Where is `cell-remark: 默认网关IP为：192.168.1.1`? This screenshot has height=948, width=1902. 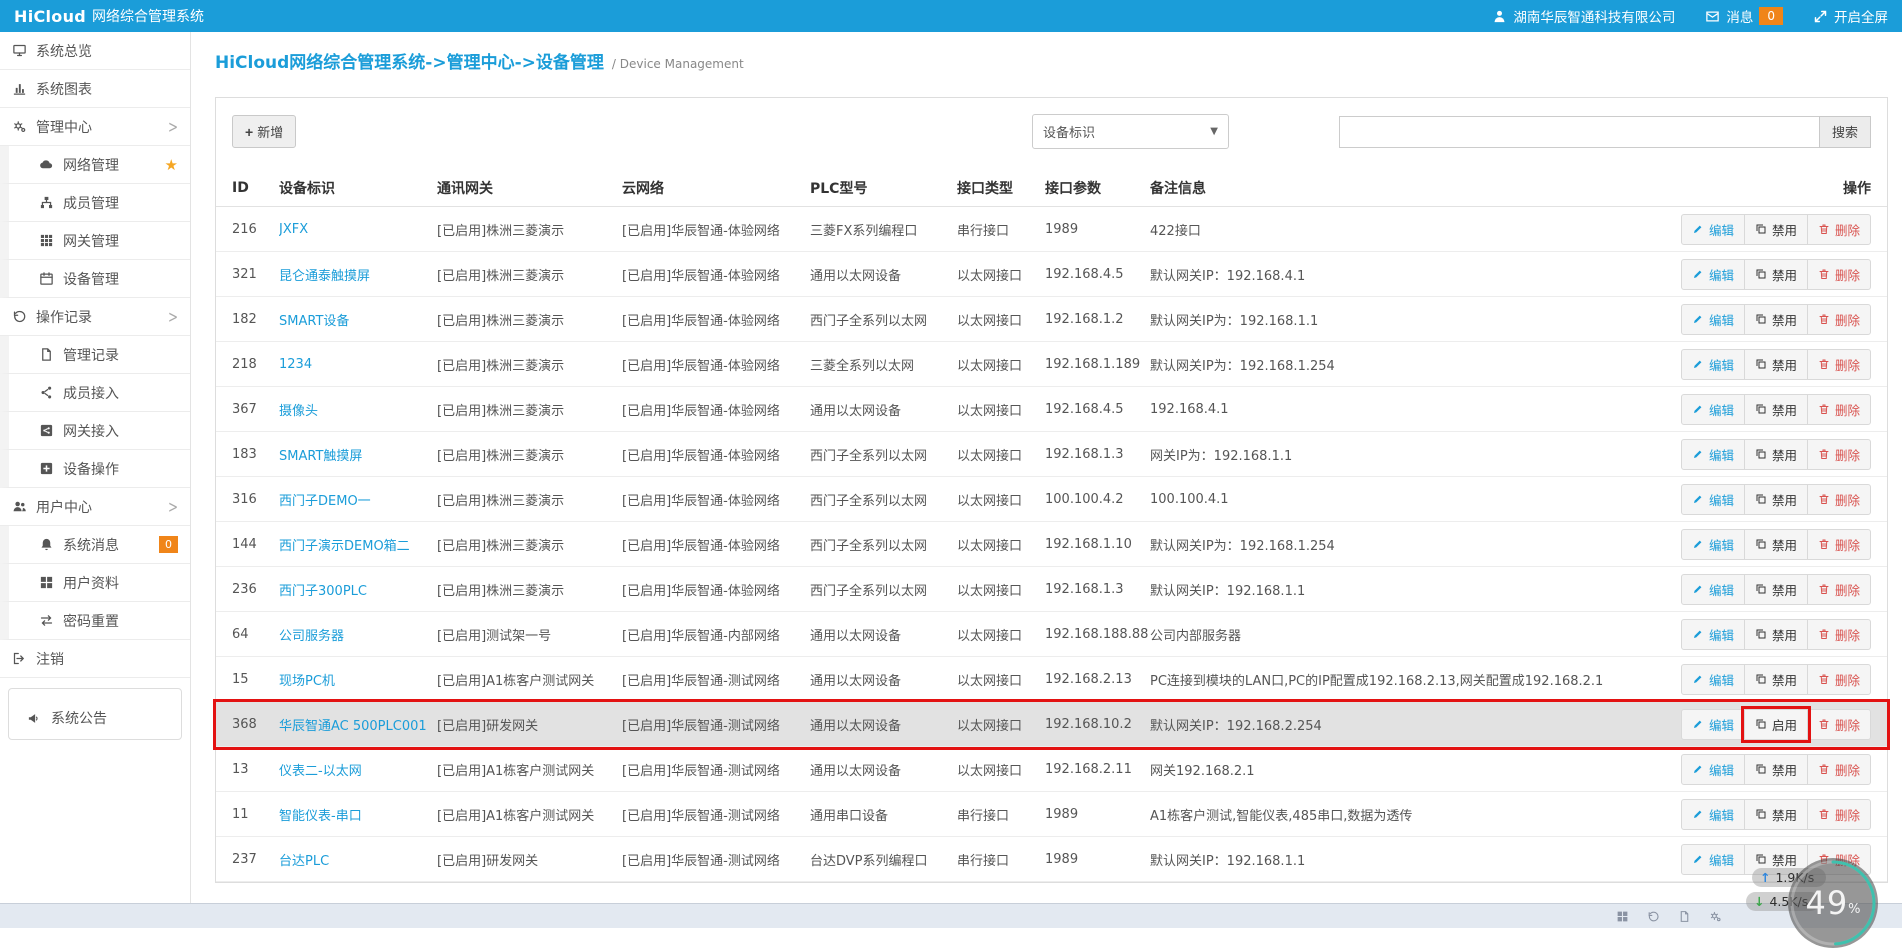
cell-remark: 默认网关IP为：192.168.1.1 is located at coordinates (1234, 321).